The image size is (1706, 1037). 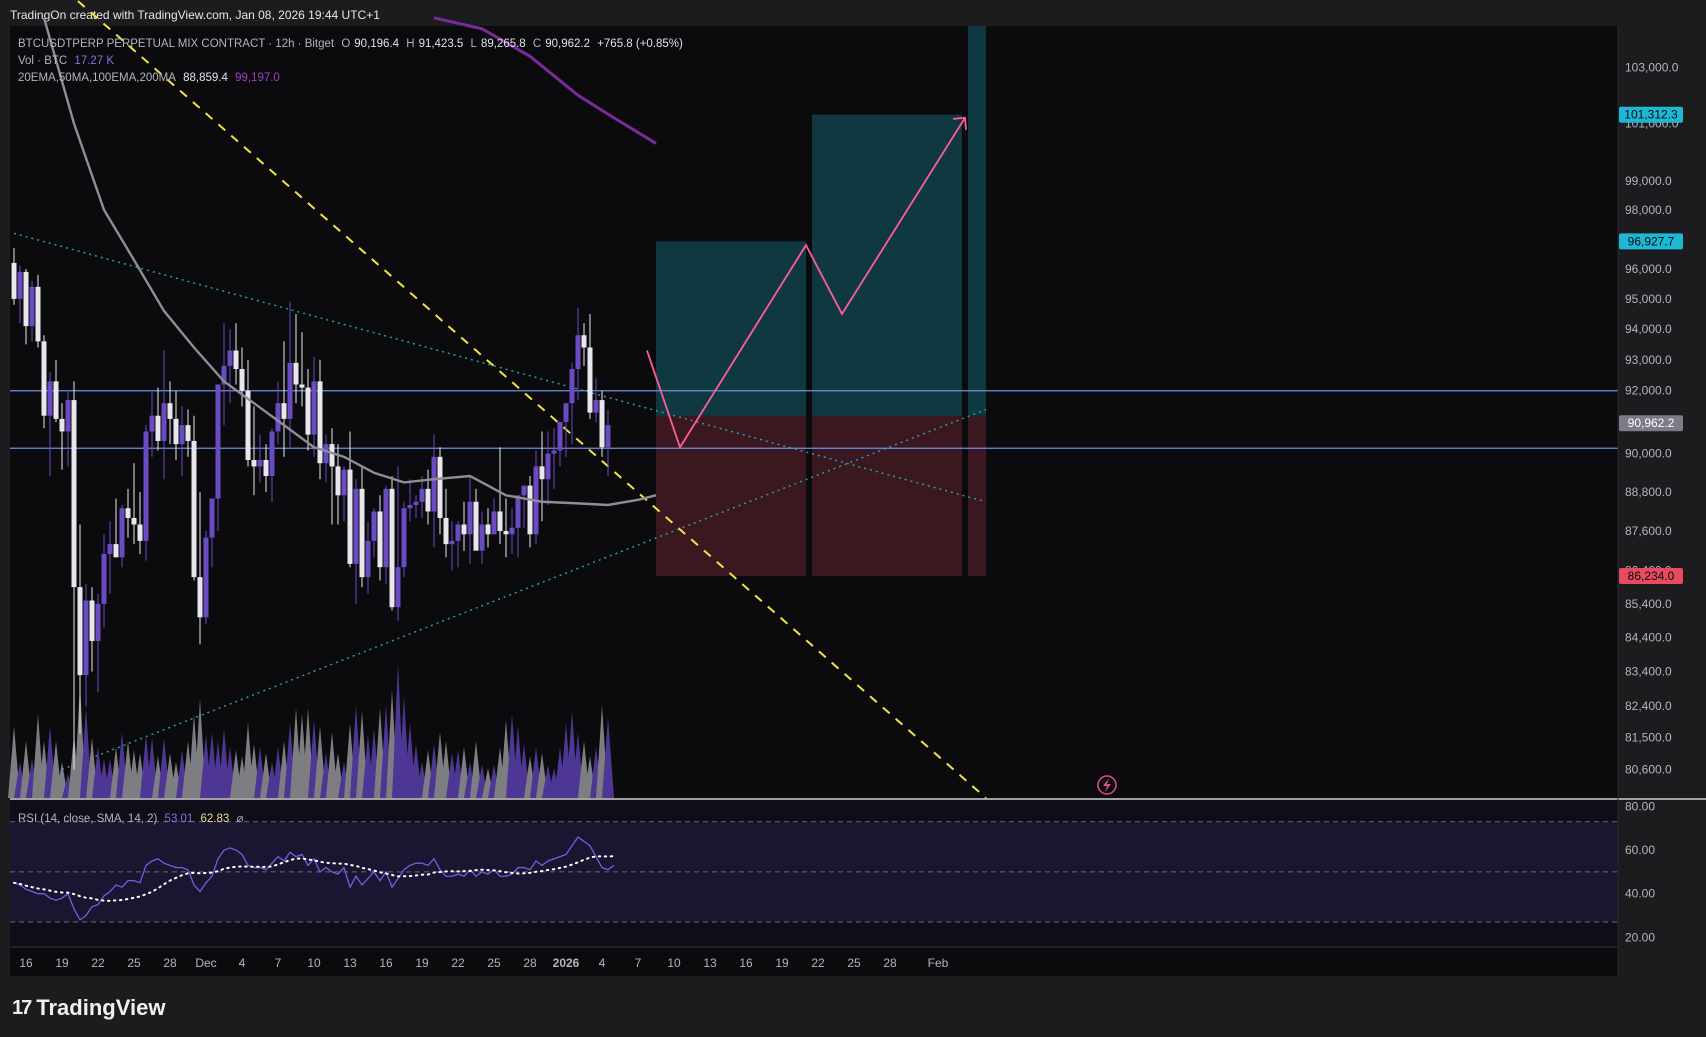 What do you see at coordinates (1651, 115) in the screenshot?
I see `price-badge-label: 101,312.3` at bounding box center [1651, 115].